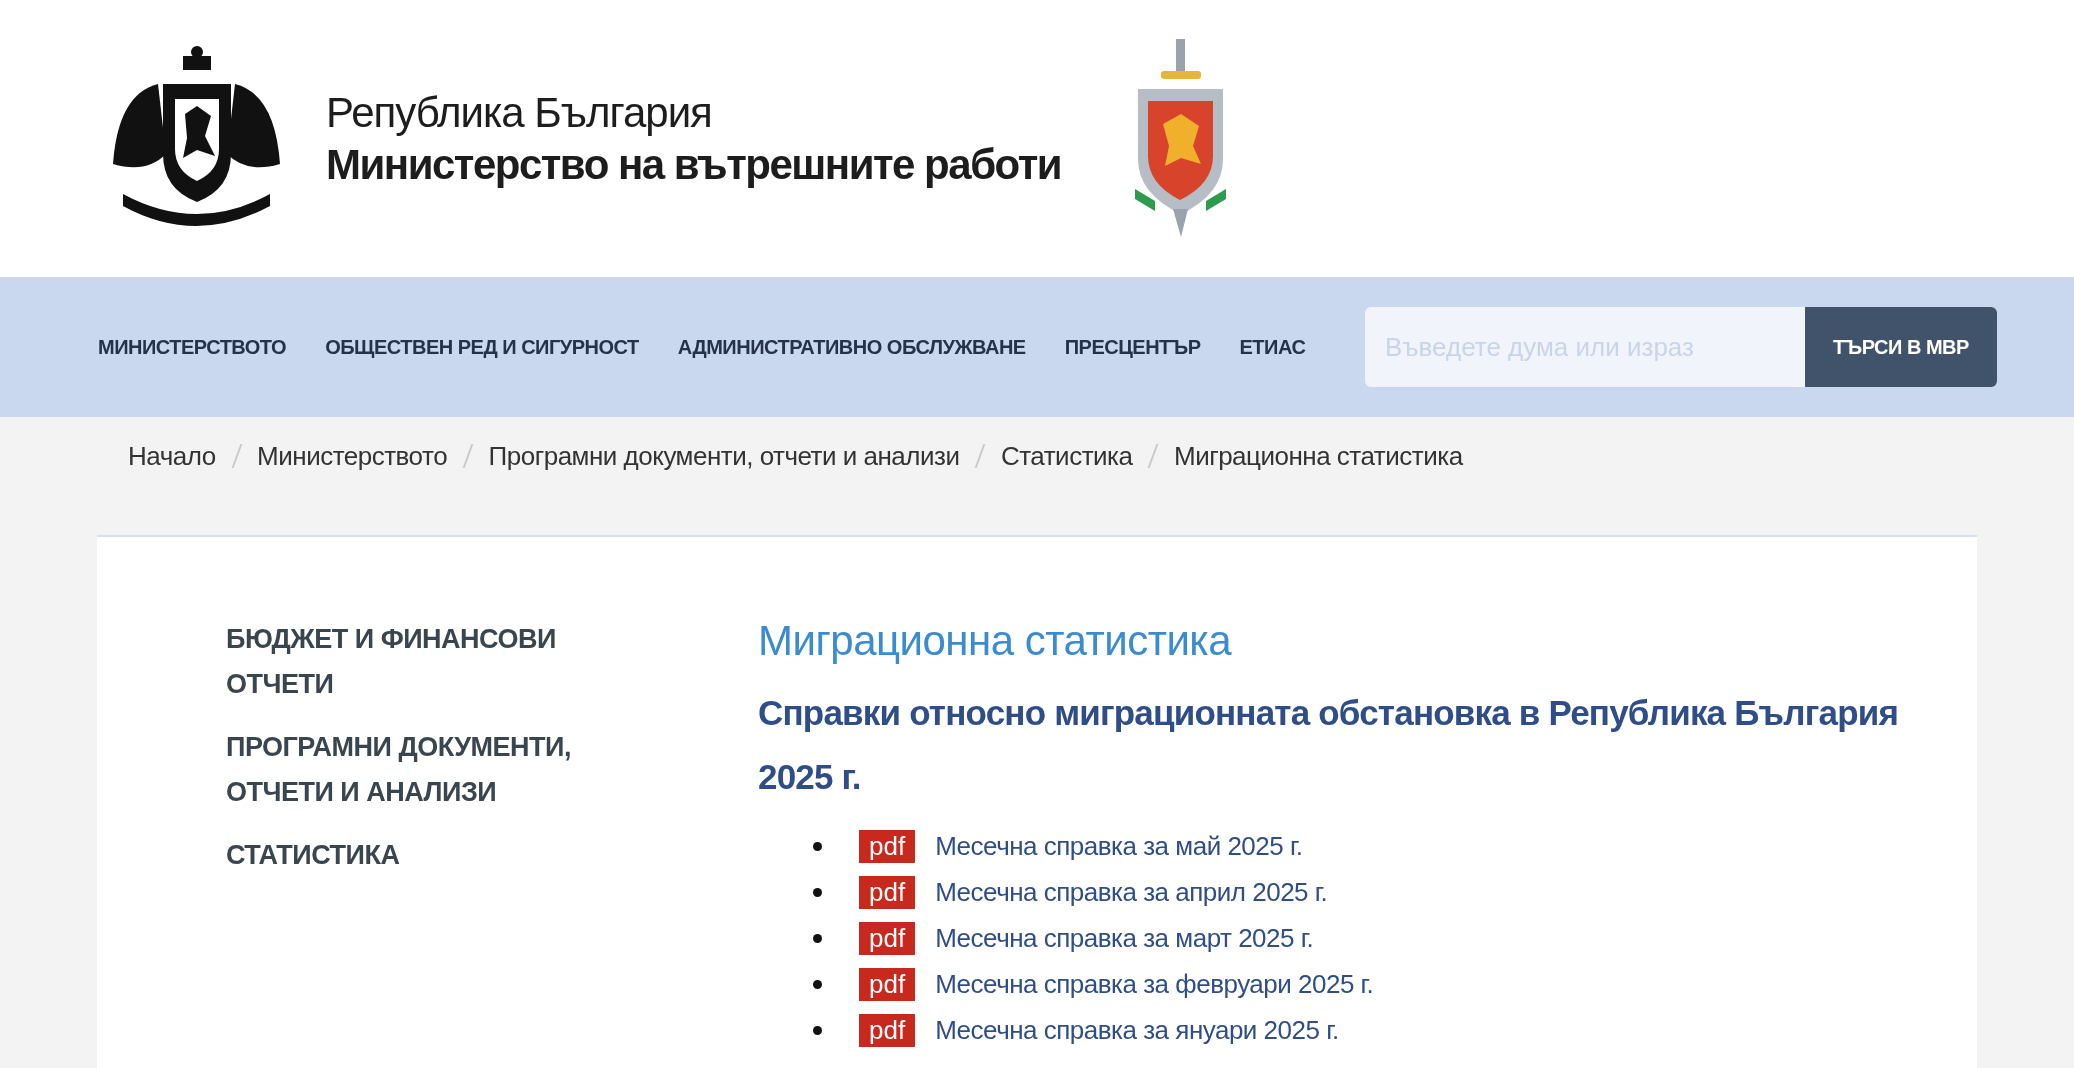 The image size is (2074, 1068). I want to click on breadcrumb-link: Министерството, so click(352, 456).